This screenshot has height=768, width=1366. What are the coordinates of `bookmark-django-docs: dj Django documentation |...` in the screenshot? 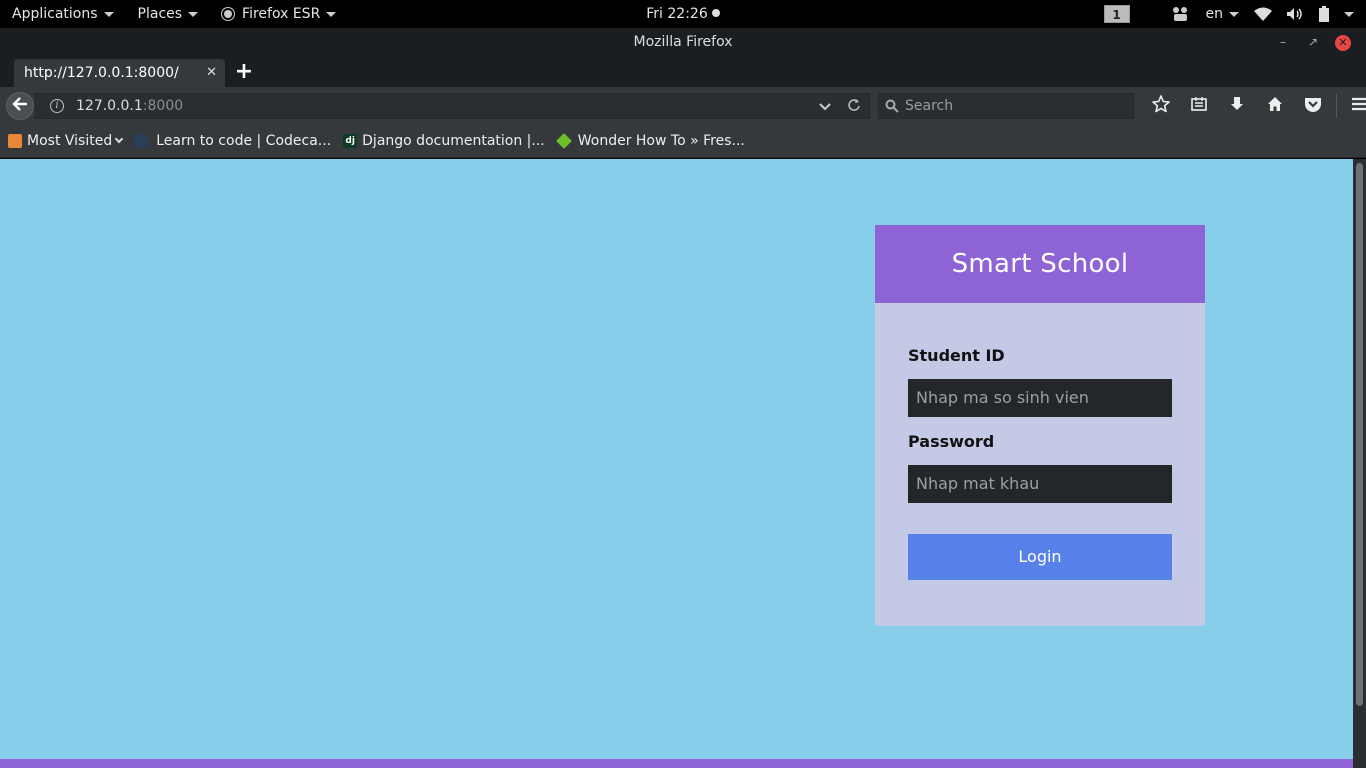 It's located at (444, 141).